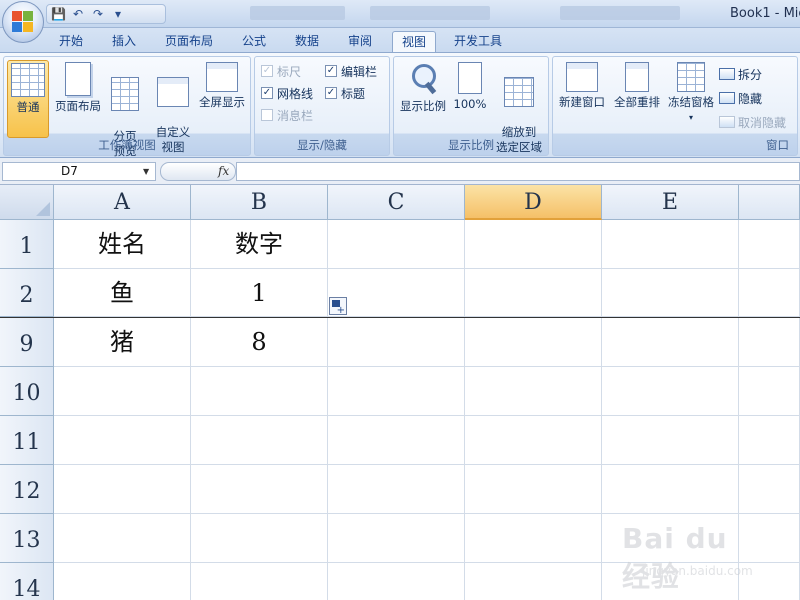 The width and height of the screenshot is (800, 600). I want to click on row-header-9: 9, so click(27, 342).